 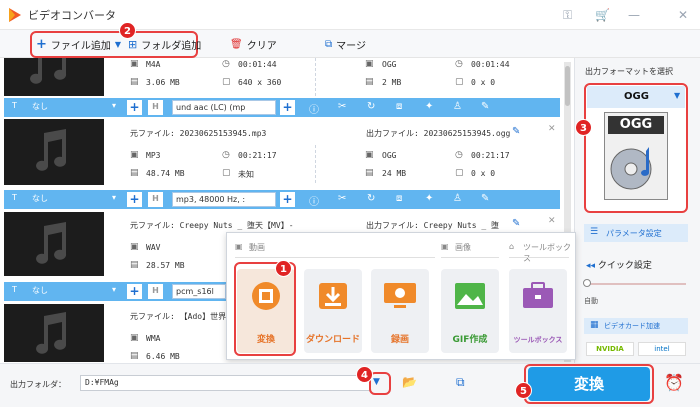 I want to click on badge-4: 4, so click(x=364, y=374).